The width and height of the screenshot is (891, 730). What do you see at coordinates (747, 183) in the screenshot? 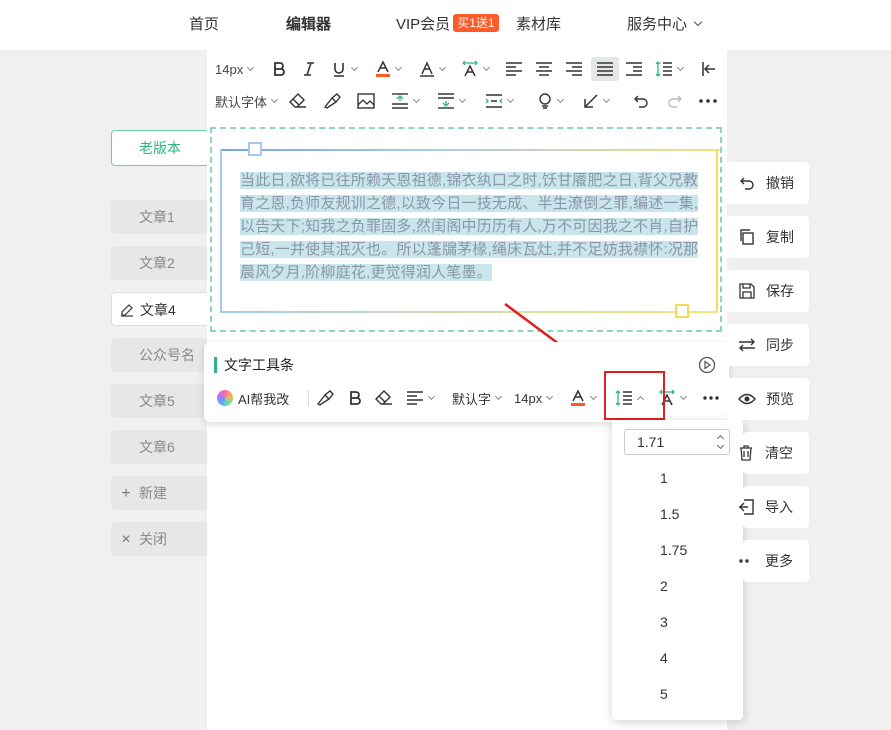
I see `undo-icon` at bounding box center [747, 183].